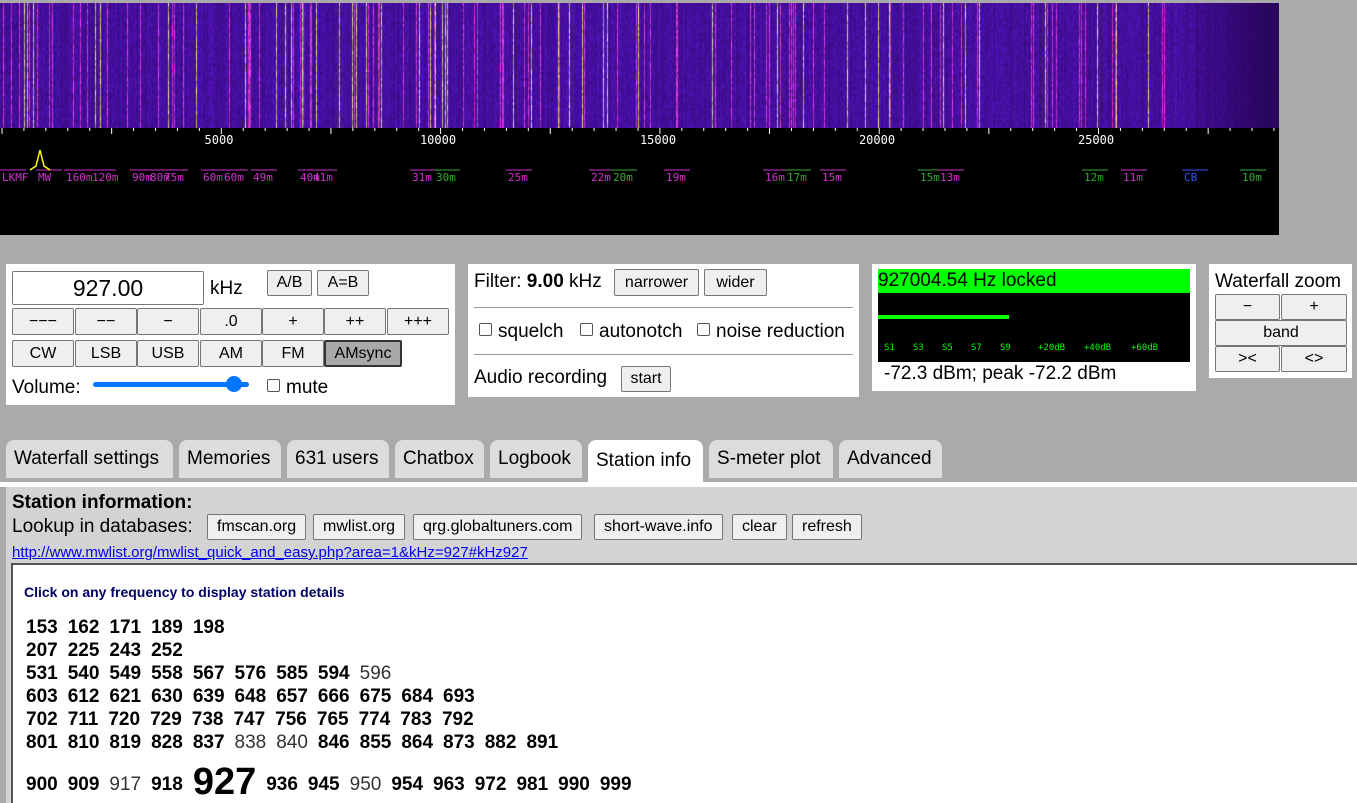 The image size is (1357, 803). What do you see at coordinates (532, 784) in the screenshot?
I see `station-frequency: 981` at bounding box center [532, 784].